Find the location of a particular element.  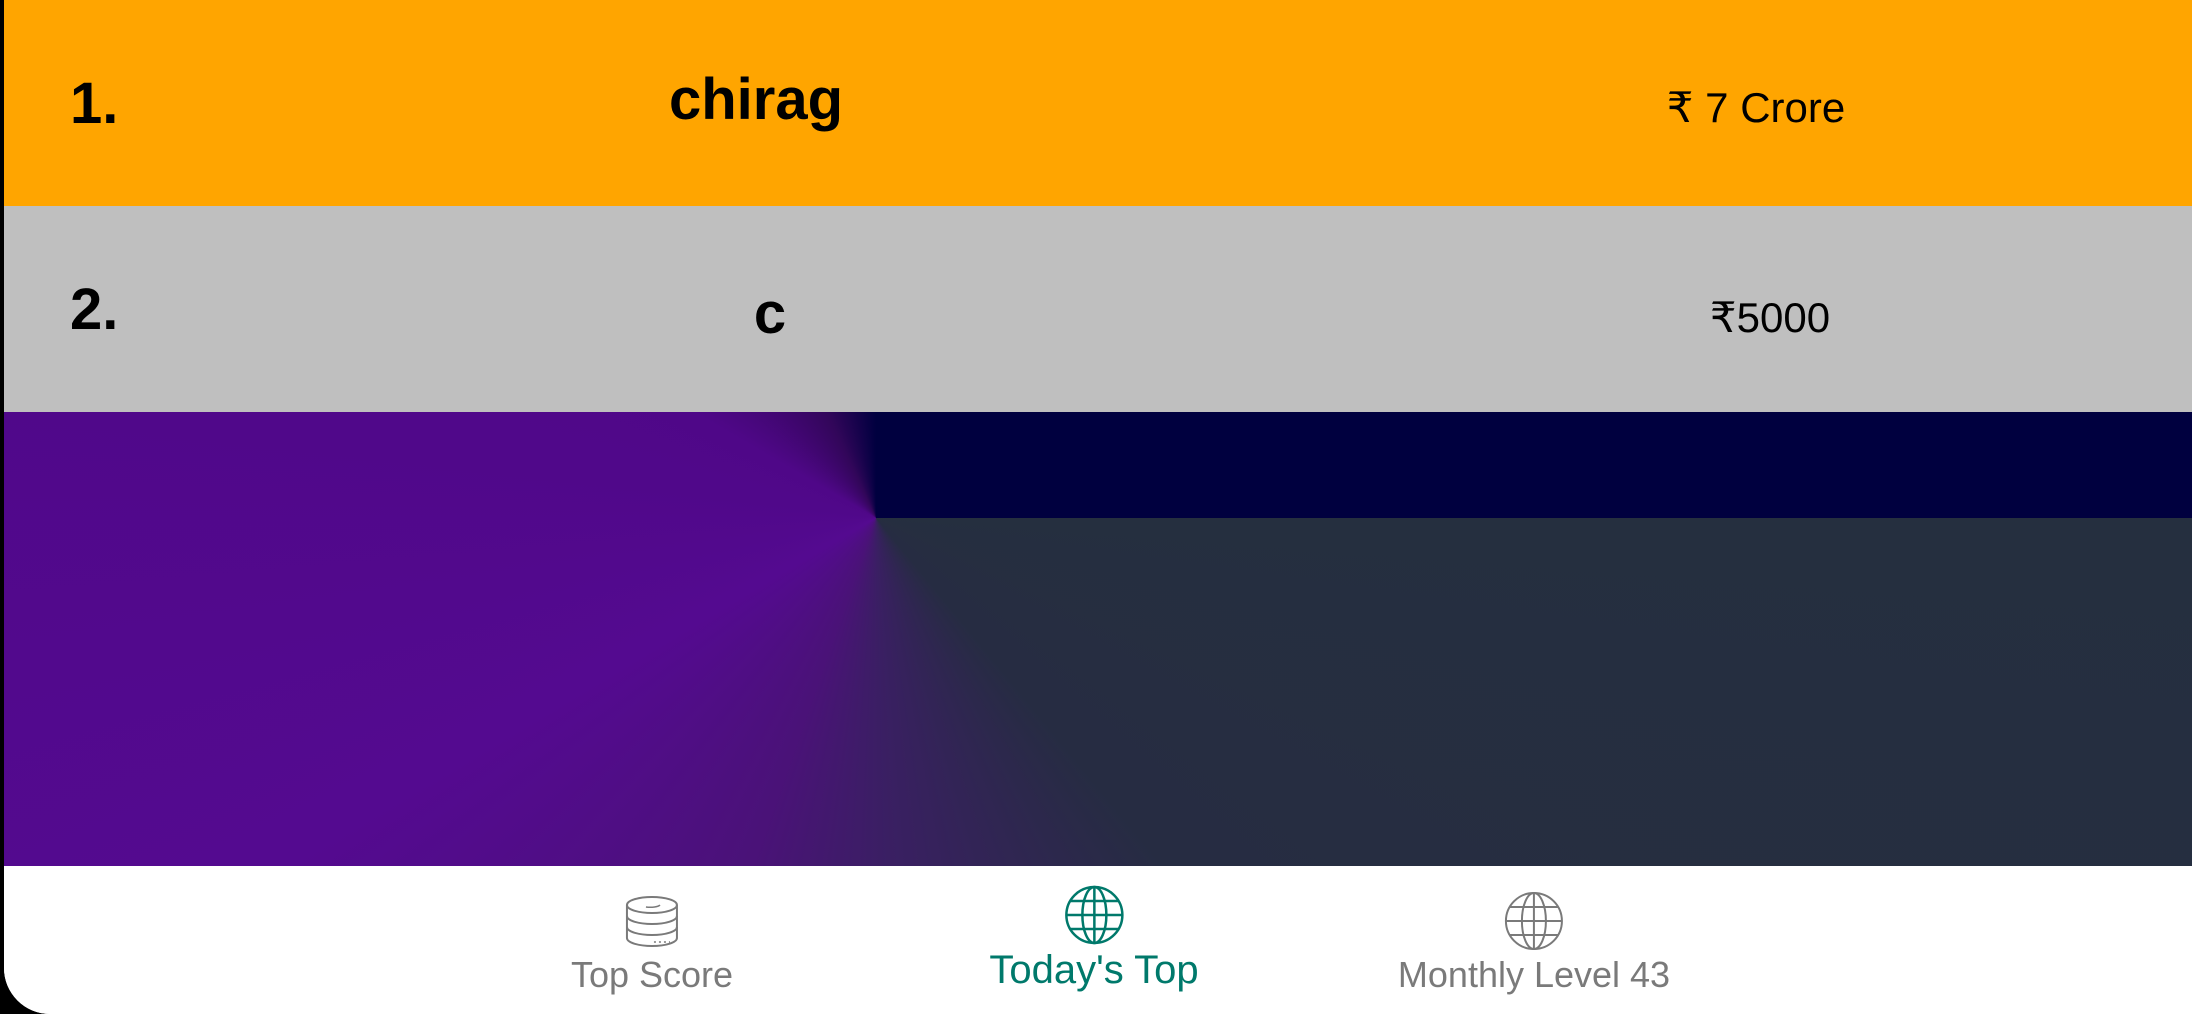

tab-monthly-level: Monthly Level 43 is located at coordinates (1534, 940).